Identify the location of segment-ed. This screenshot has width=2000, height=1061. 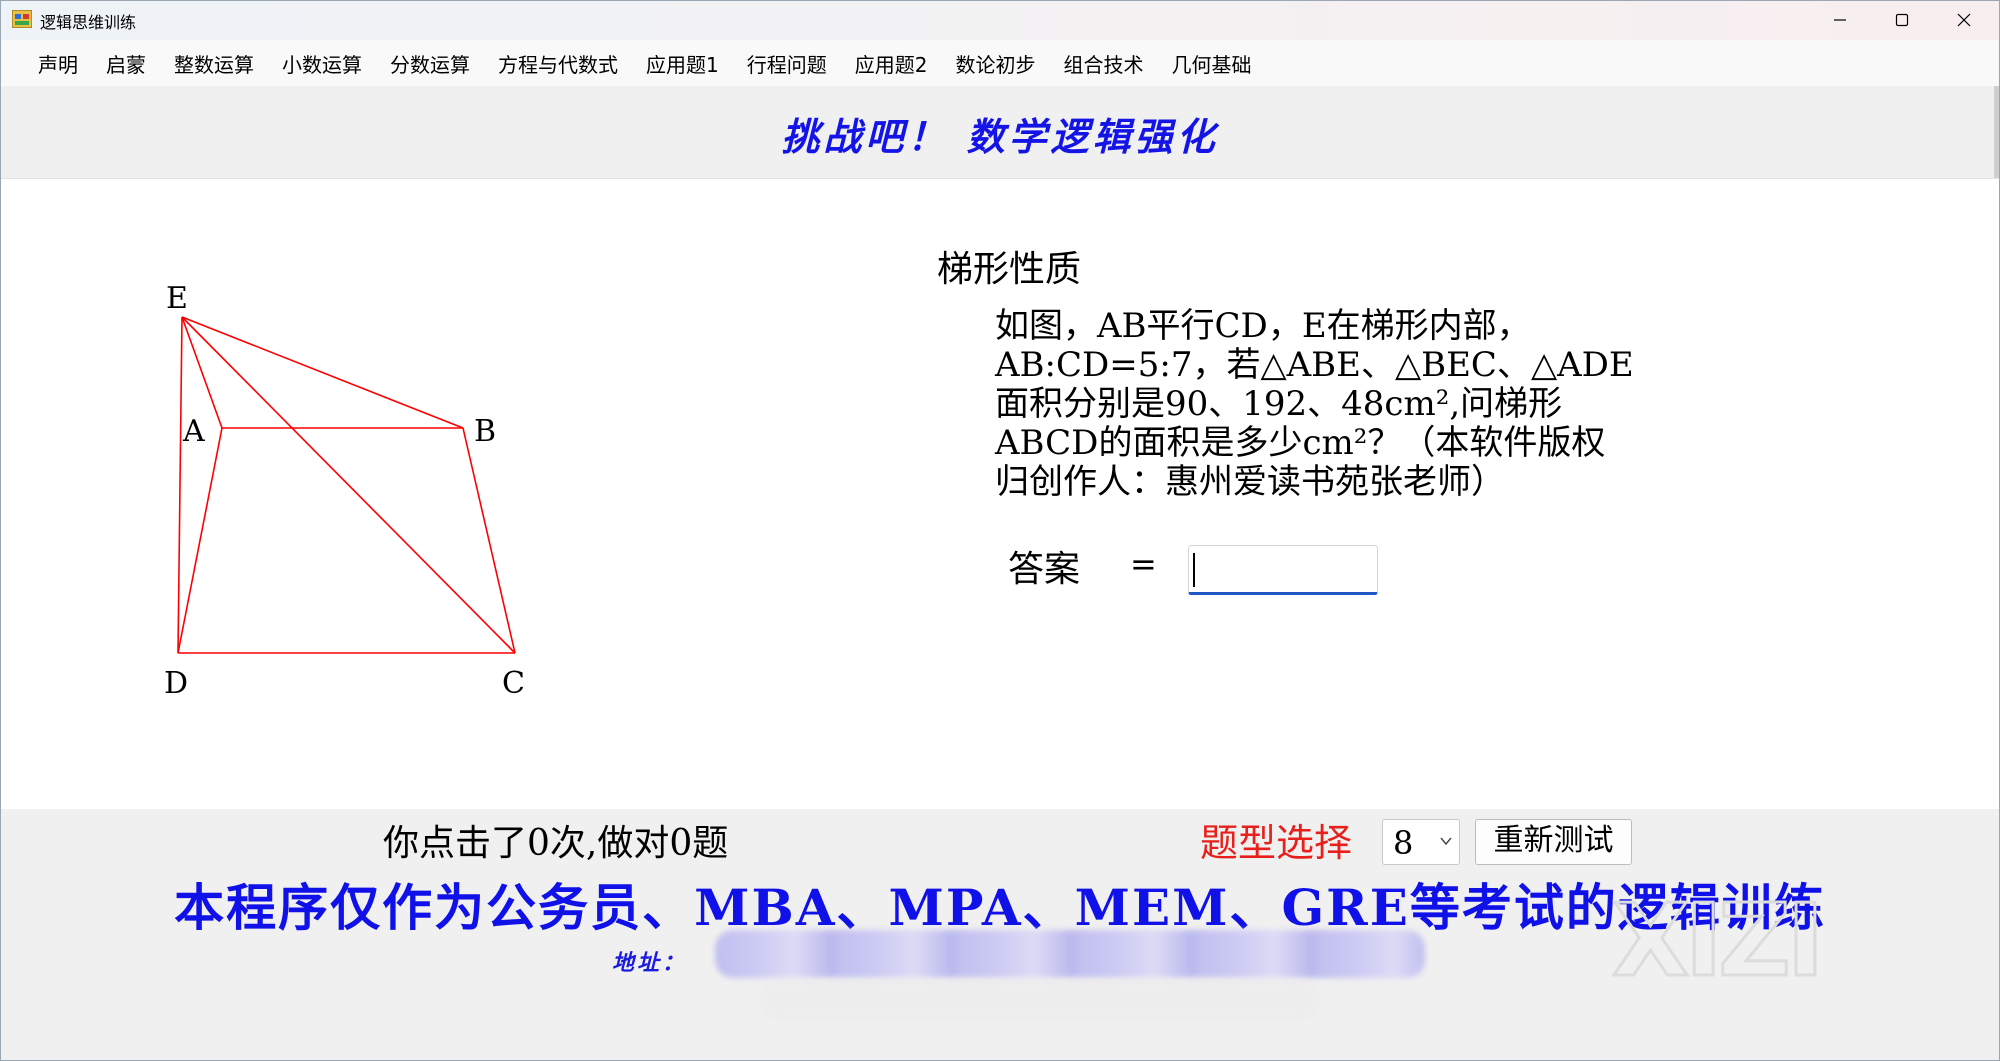
(180, 485).